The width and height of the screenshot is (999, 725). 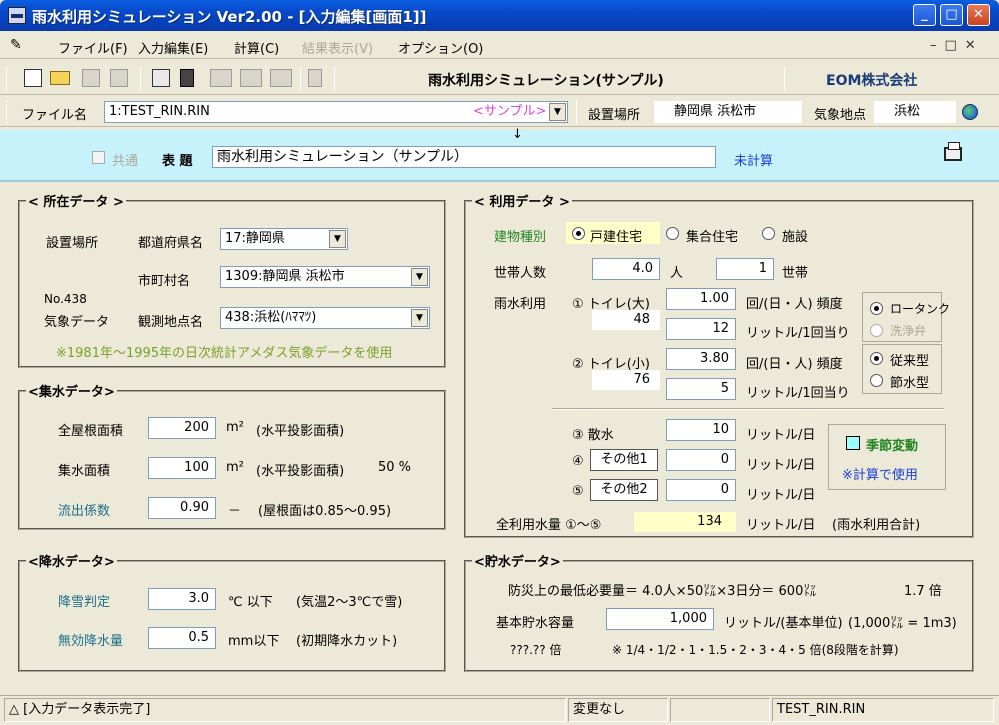 I want to click on toilet-small-freq-input: 3.80, so click(x=701, y=359).